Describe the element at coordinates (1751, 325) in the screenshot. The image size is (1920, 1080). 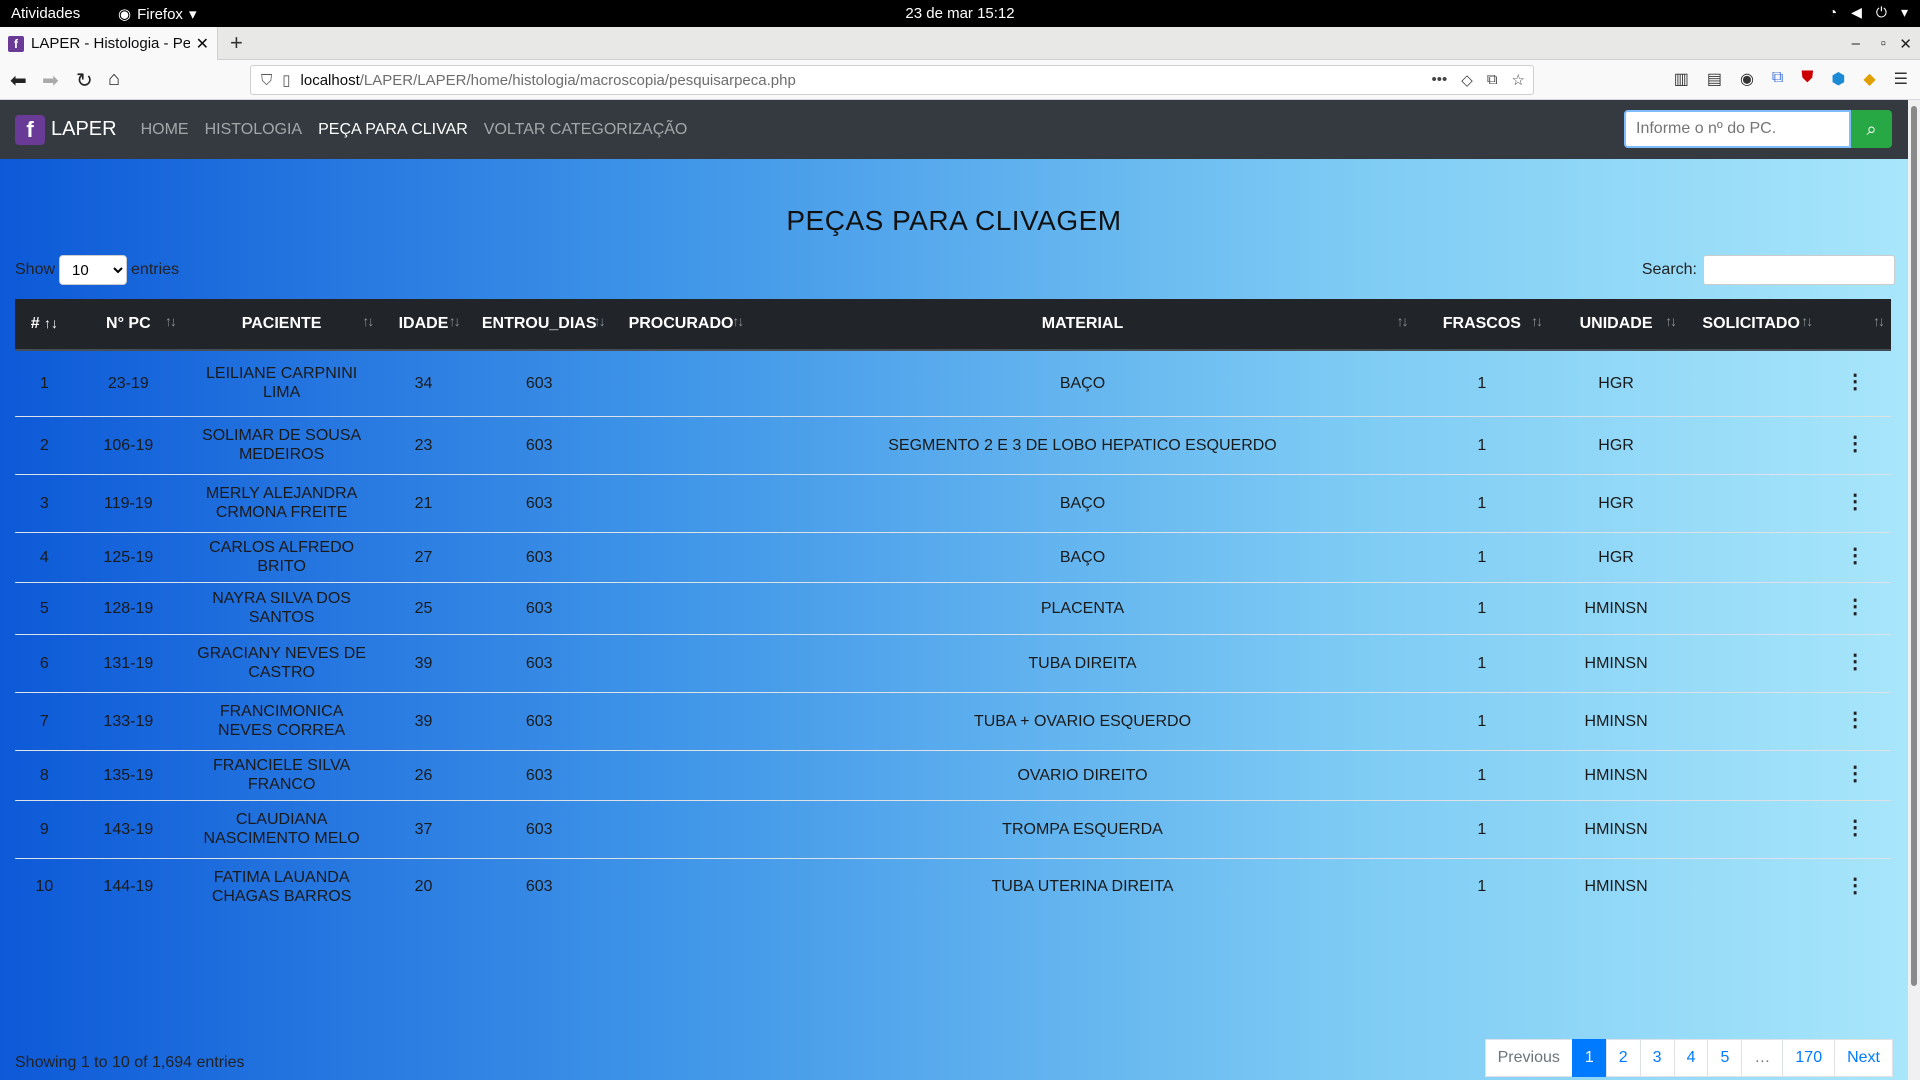
I see `col-solicitado: SOLICITADO ↑↓` at that location.